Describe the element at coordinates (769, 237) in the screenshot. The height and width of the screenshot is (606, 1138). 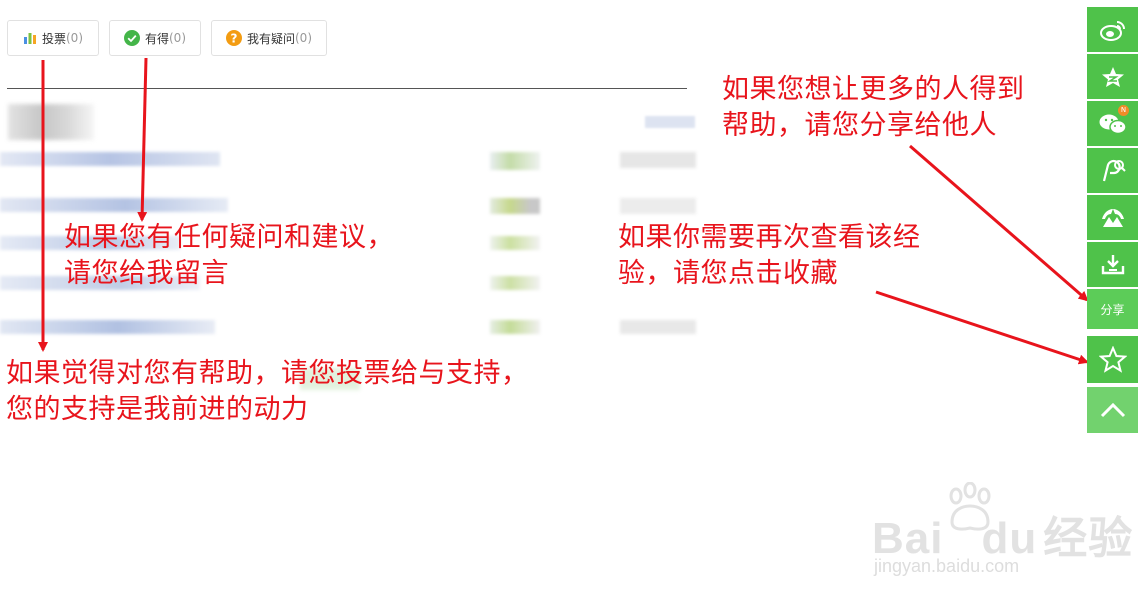
I see `favorite-annotation-line-1: 如果你需要再次查看该经` at that location.